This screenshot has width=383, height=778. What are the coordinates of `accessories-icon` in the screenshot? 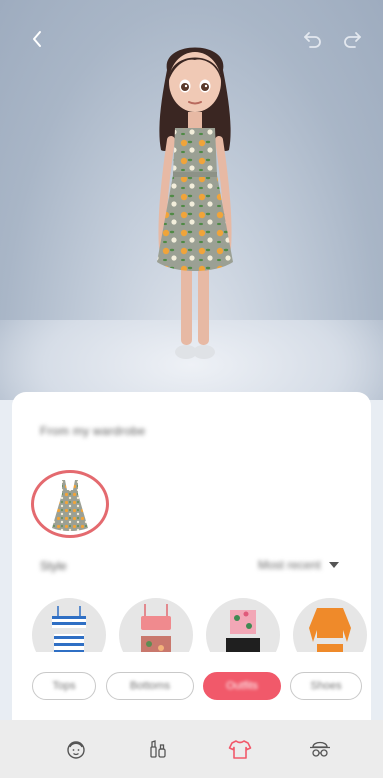 It's located at (320, 749).